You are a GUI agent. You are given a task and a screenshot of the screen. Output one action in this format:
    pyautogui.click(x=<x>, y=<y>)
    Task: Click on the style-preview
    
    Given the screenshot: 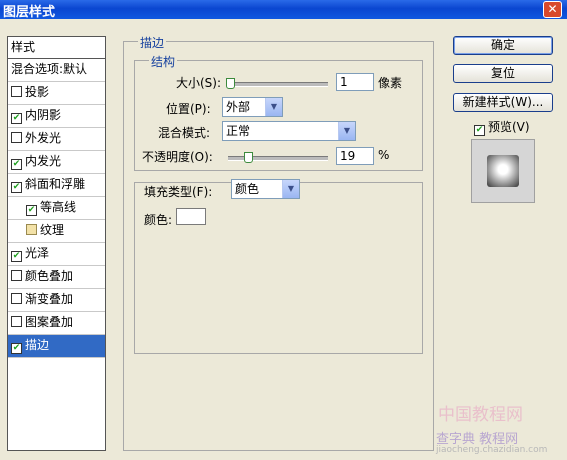 What is the action you would take?
    pyautogui.click(x=503, y=171)
    